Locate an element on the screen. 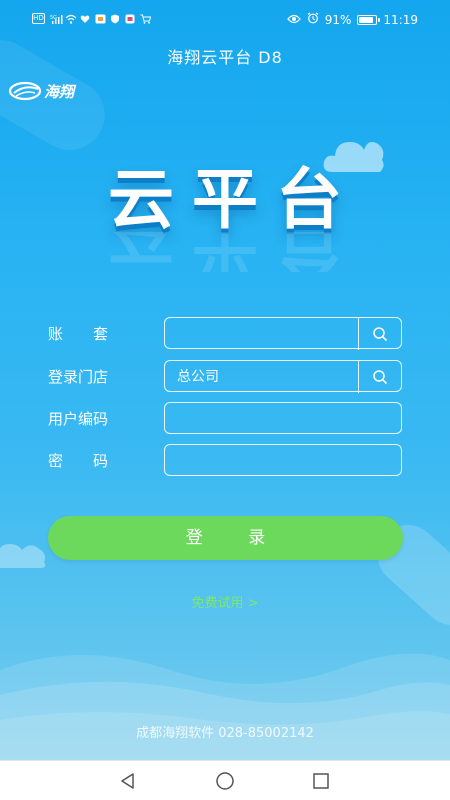  store-value: 总公司 is located at coordinates (198, 377).